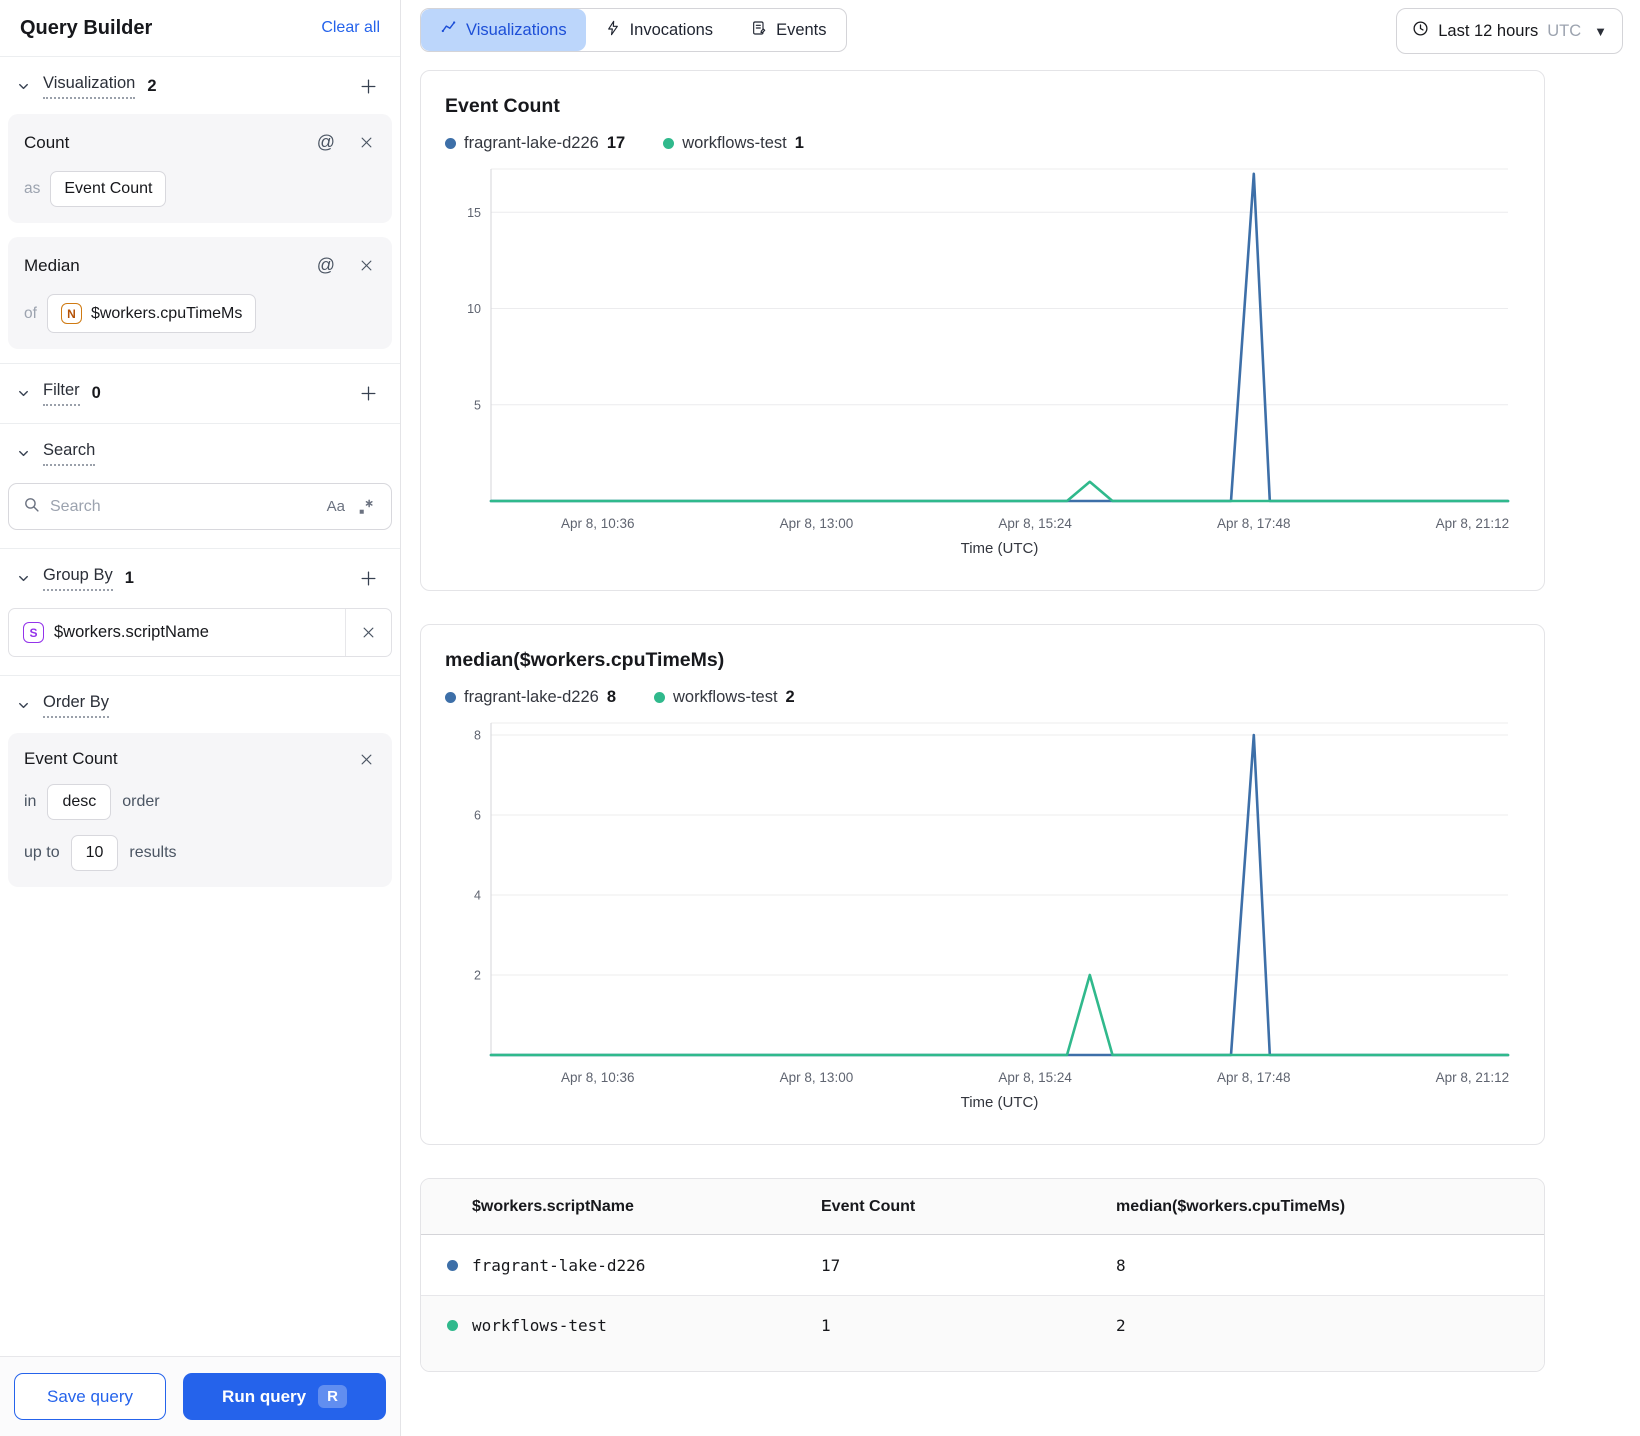 The image size is (1640, 1436). Describe the element at coordinates (32, 188) in the screenshot. I see `as-label: as` at that location.